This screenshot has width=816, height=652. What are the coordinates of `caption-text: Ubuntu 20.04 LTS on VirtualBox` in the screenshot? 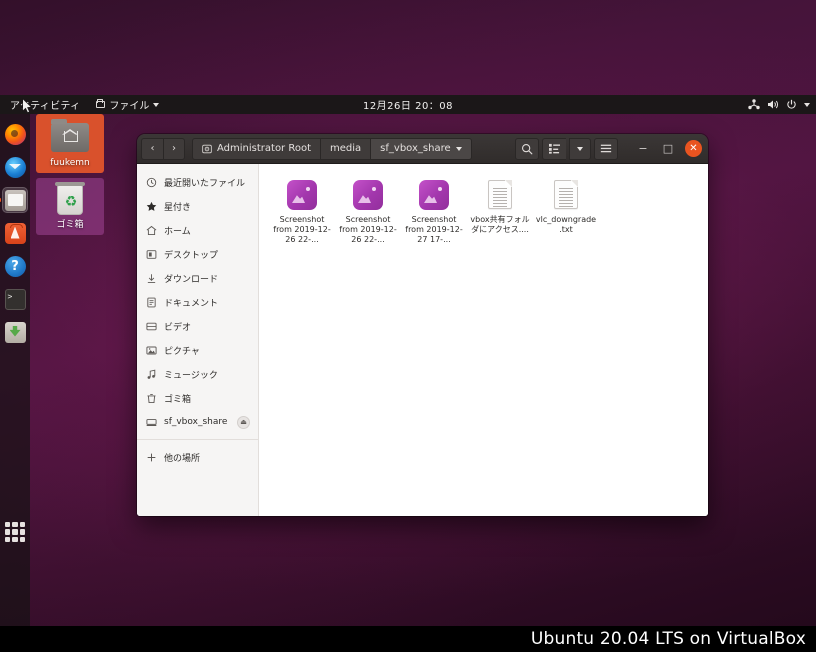 It's located at (668, 639).